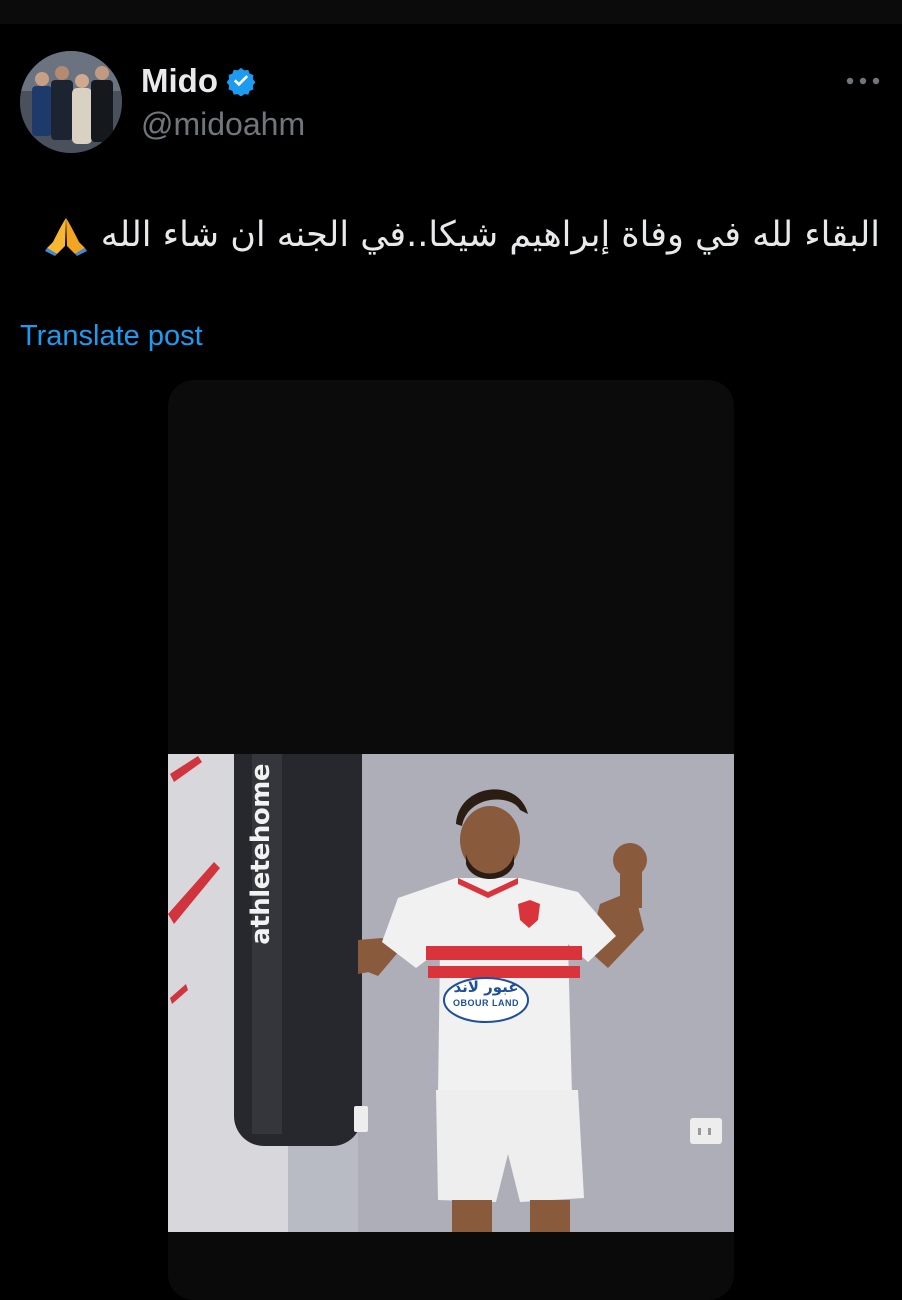 Image resolution: width=902 pixels, height=1300 pixels. I want to click on display-name-text: Mido, so click(179, 80).